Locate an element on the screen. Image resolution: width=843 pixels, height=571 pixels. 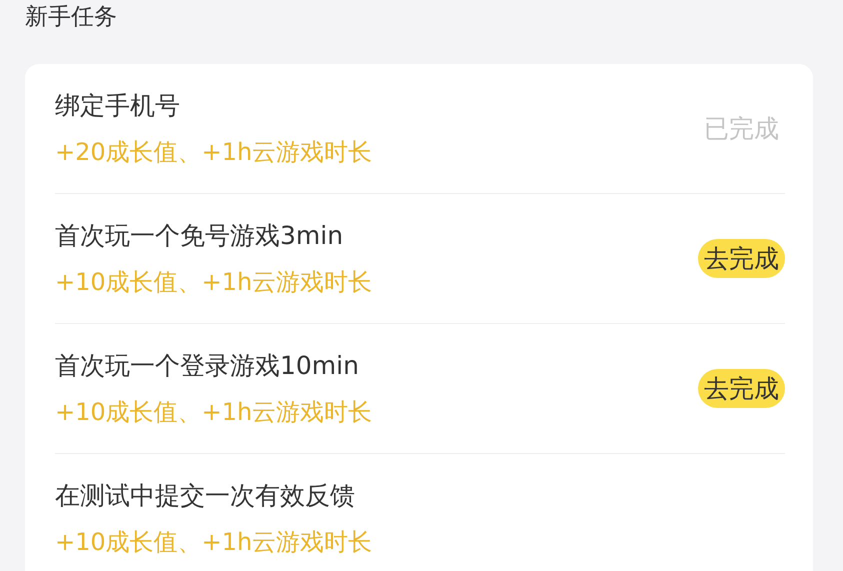
task-title: 在测试中提交一次有效反馈 is located at coordinates (205, 496).